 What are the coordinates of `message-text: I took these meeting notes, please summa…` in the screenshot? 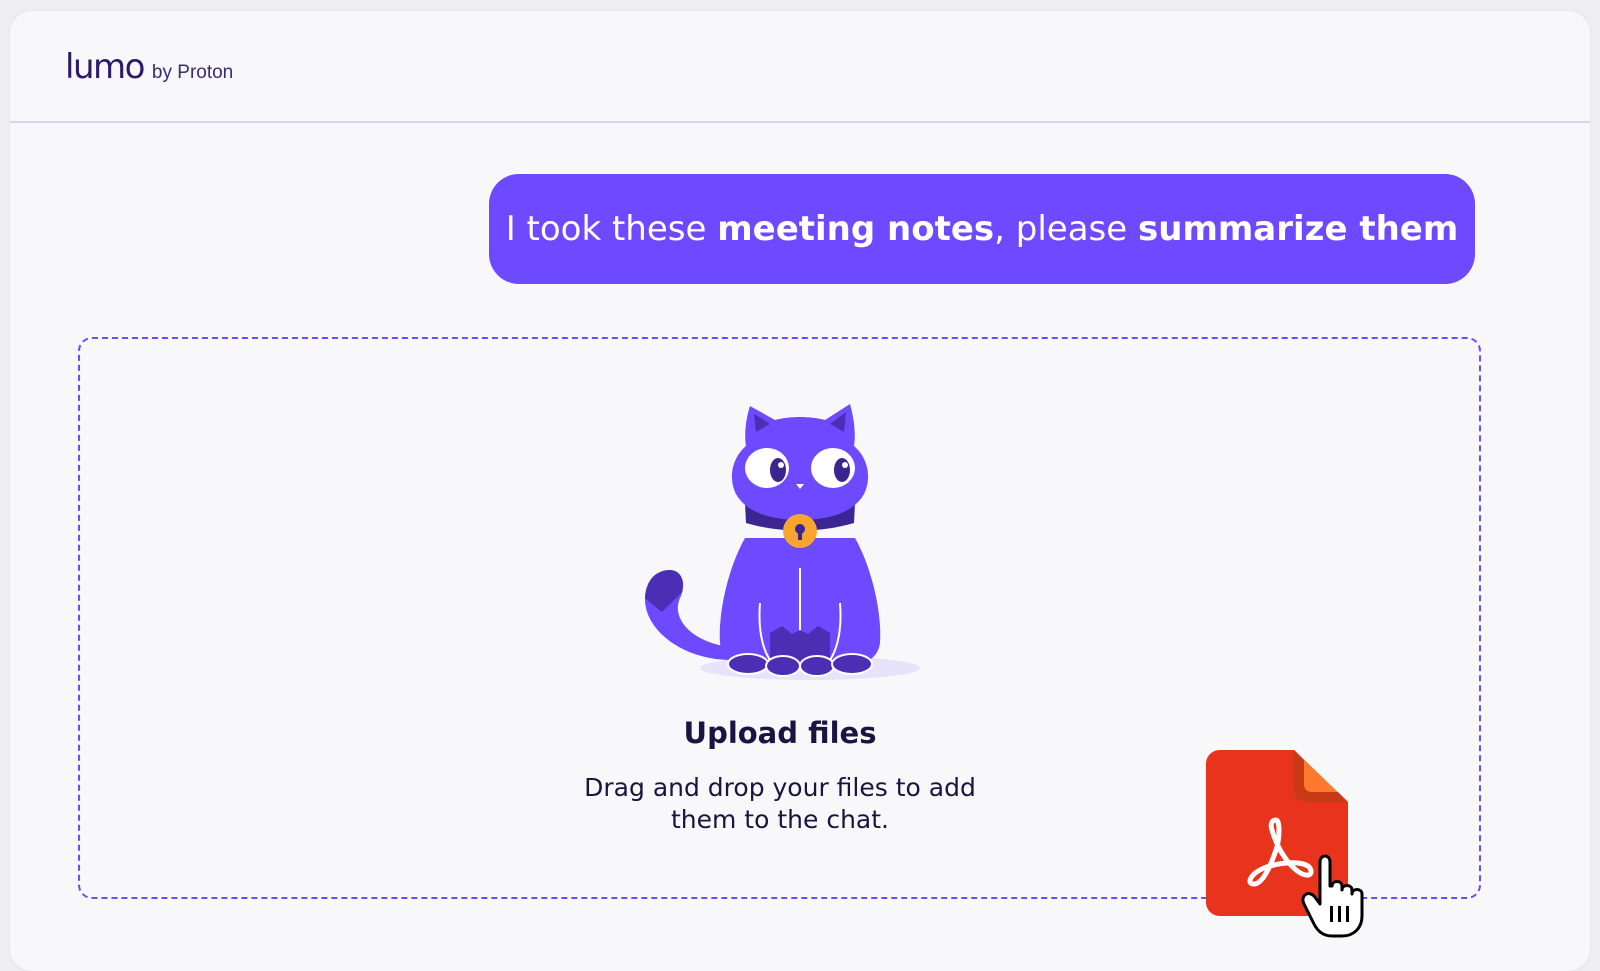 It's located at (982, 229).